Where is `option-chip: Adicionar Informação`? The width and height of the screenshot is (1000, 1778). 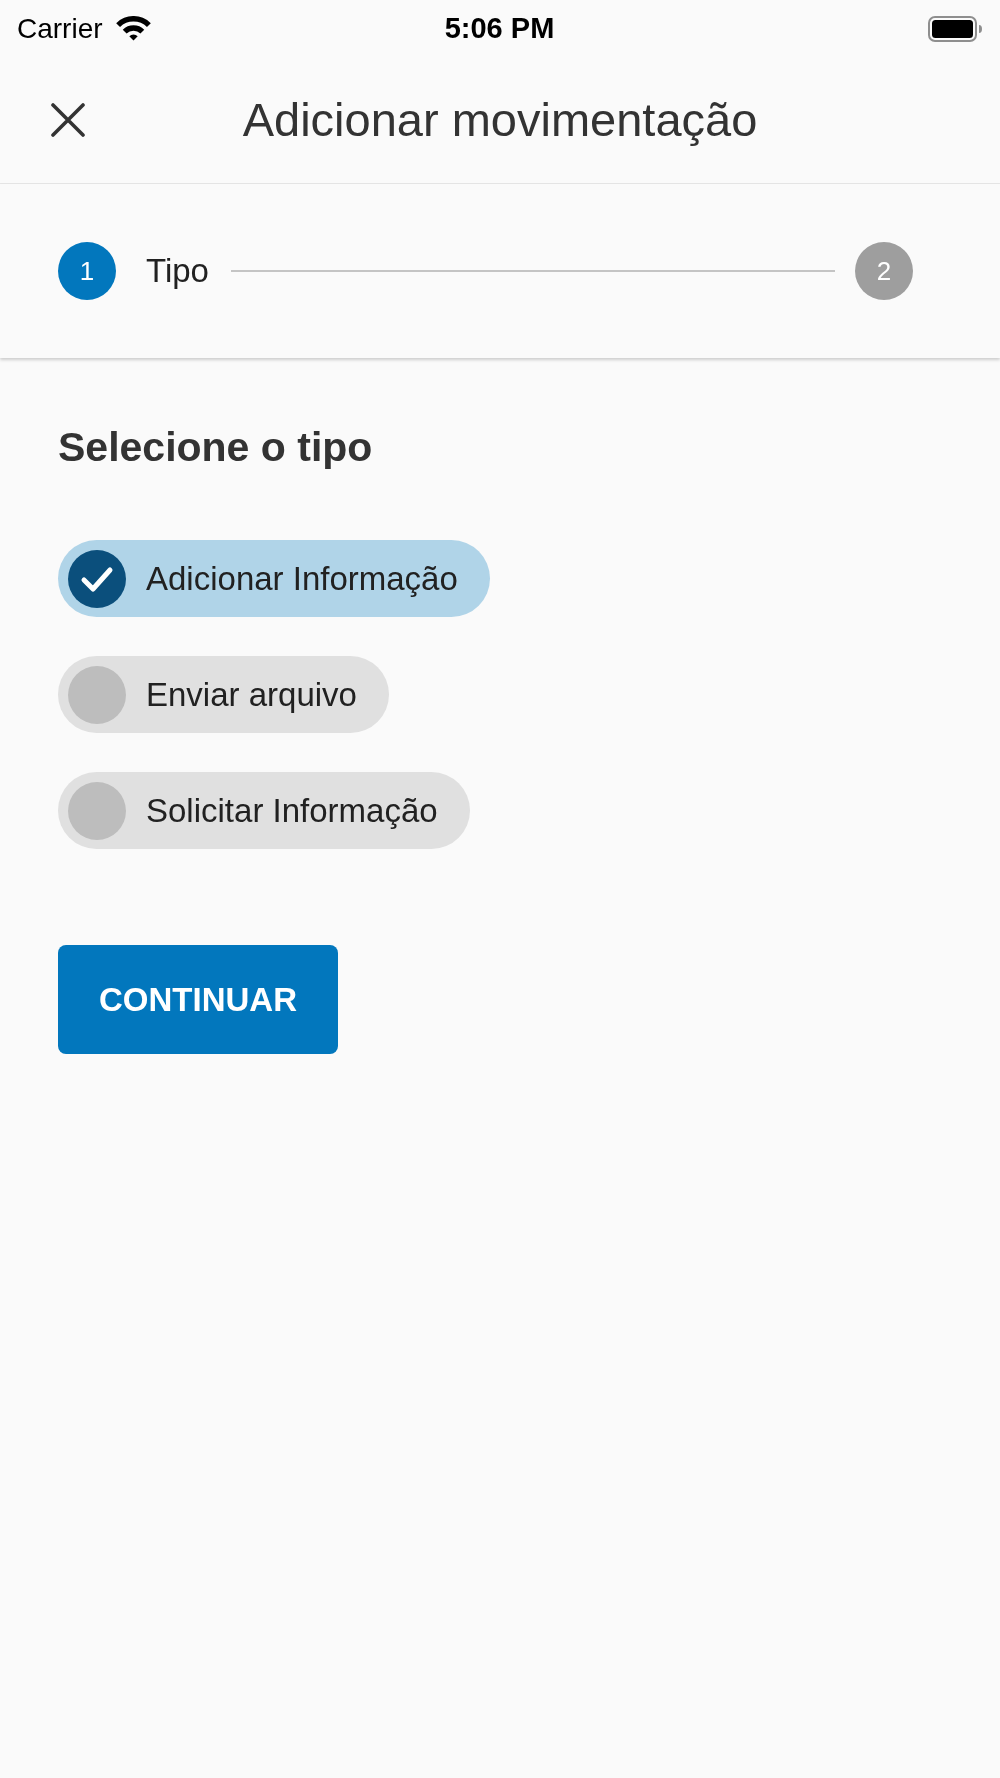
option-chip: Adicionar Informação is located at coordinates (274, 579).